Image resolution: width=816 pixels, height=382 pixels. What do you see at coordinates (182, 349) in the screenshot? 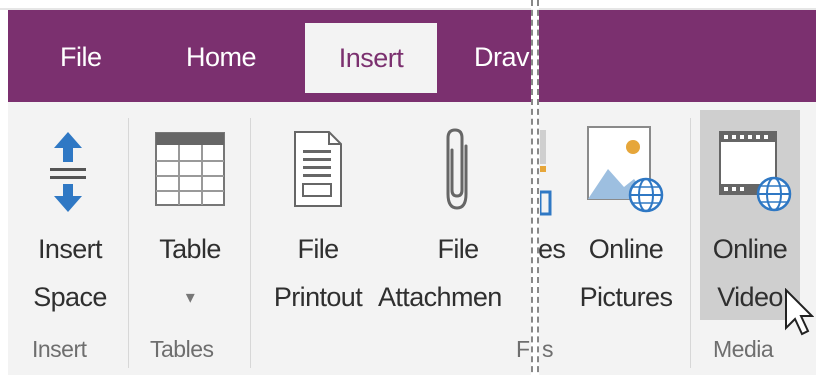
I see `group-label-tables: Tables` at bounding box center [182, 349].